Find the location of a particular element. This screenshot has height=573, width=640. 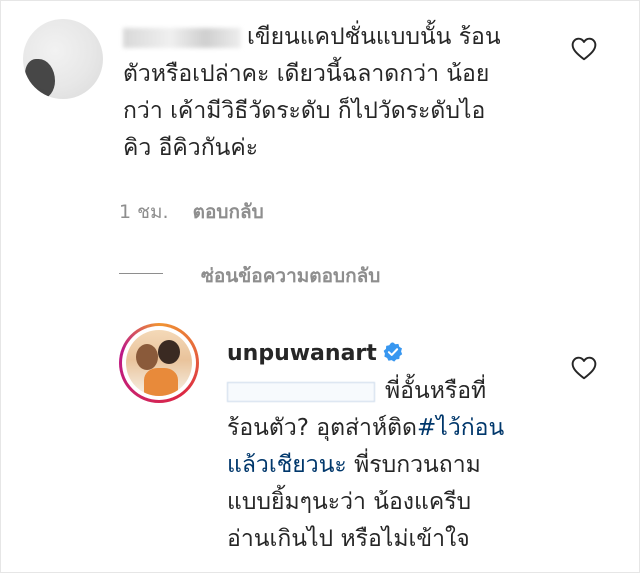

comment-meta: 1 ชม. ตอบกลับ is located at coordinates (191, 212).